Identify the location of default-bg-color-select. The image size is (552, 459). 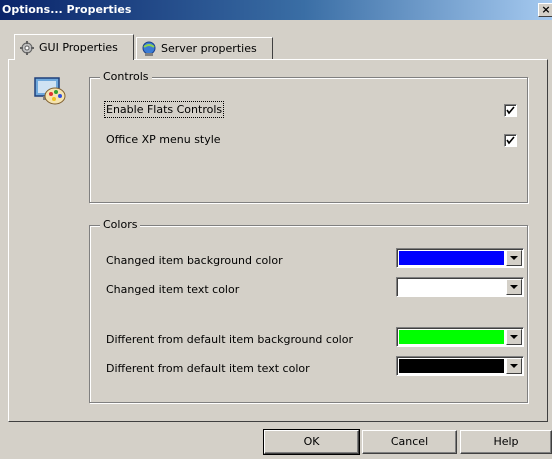
(460, 337).